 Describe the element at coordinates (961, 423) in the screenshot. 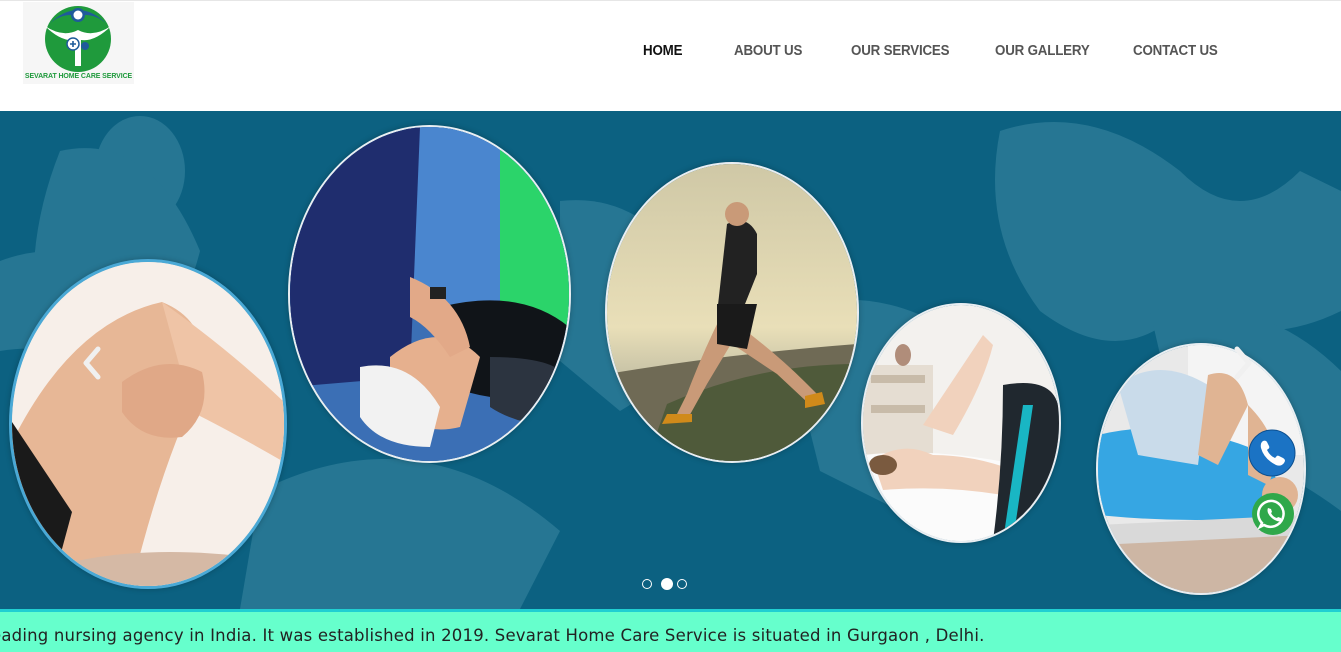

I see `slide-image-arm-therapy` at that location.